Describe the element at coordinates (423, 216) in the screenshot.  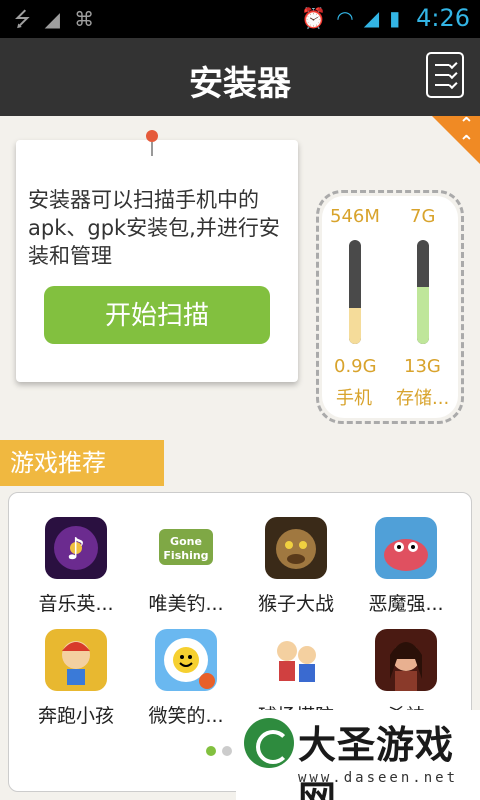
I see `sd-used: 7G` at that location.